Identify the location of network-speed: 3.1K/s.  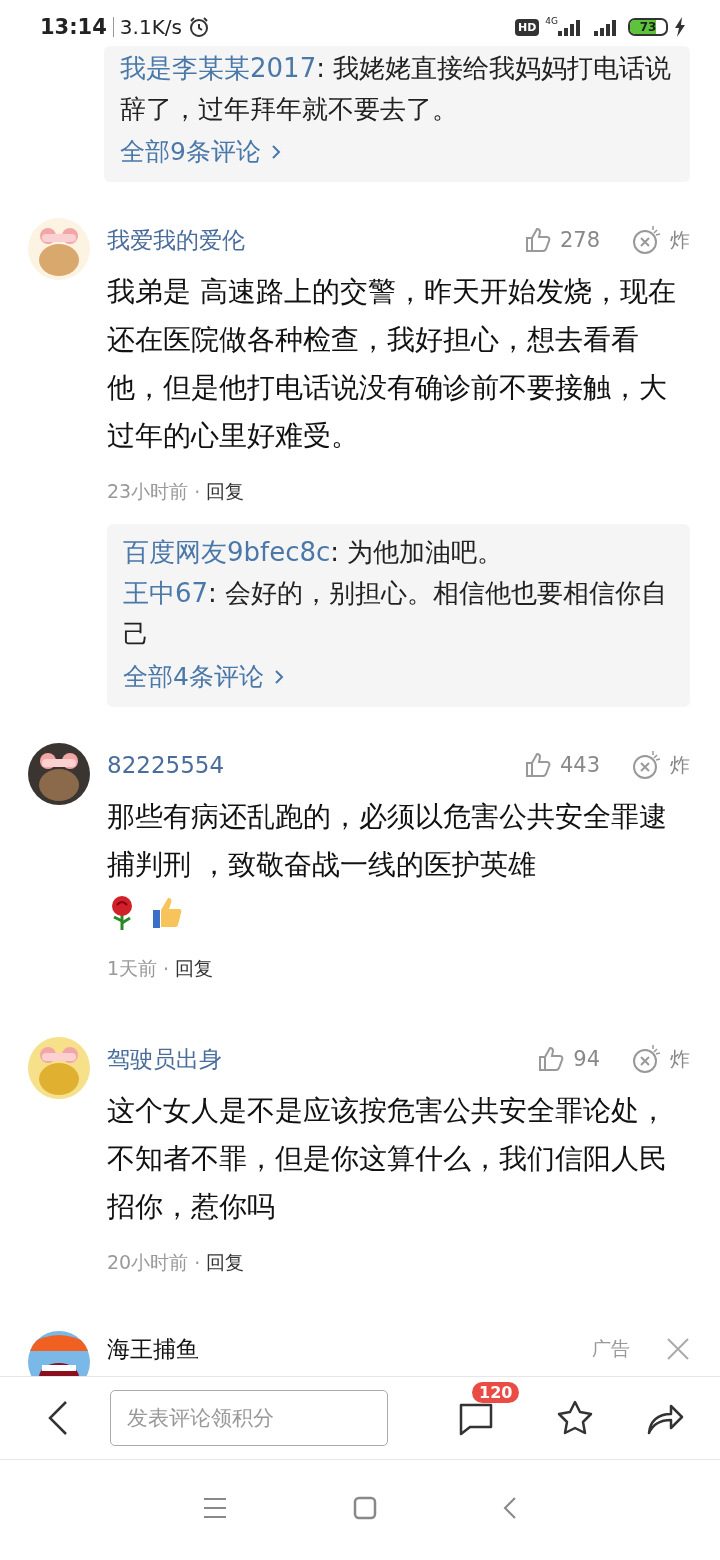
(150, 27).